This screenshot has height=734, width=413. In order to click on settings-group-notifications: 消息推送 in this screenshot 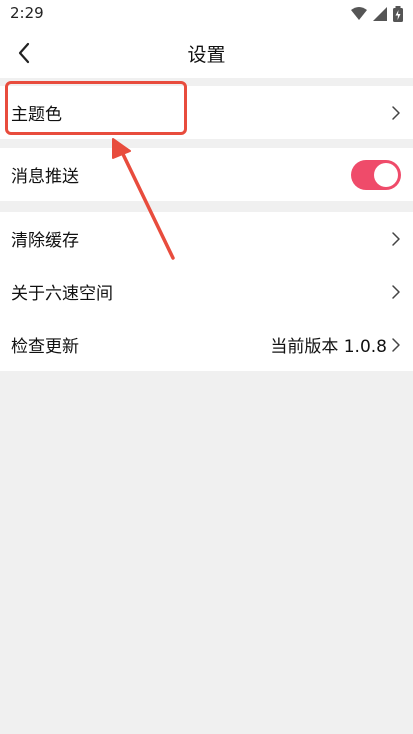, I will do `click(206, 174)`.